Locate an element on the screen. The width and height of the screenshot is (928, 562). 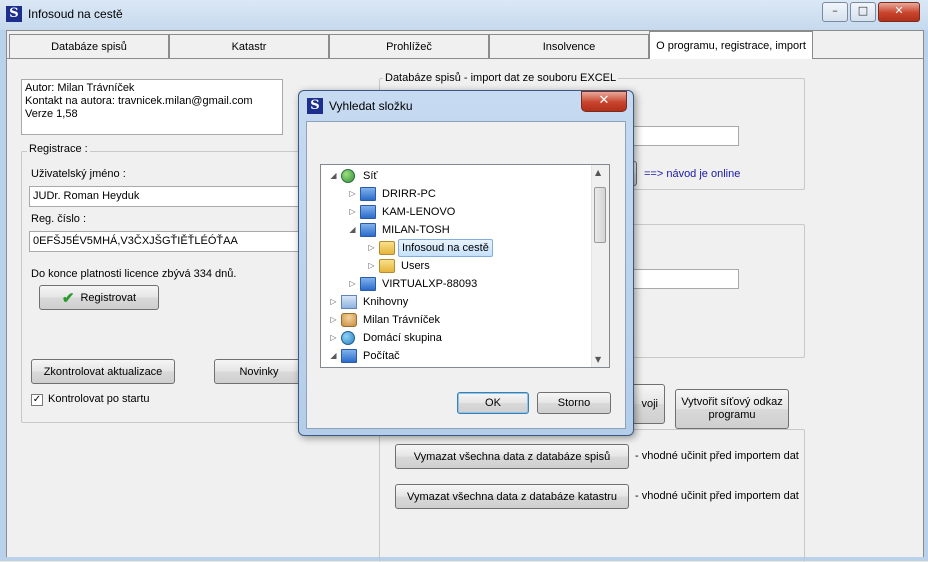
tree-node-label: KAM-LENOVO is located at coordinates (419, 212).